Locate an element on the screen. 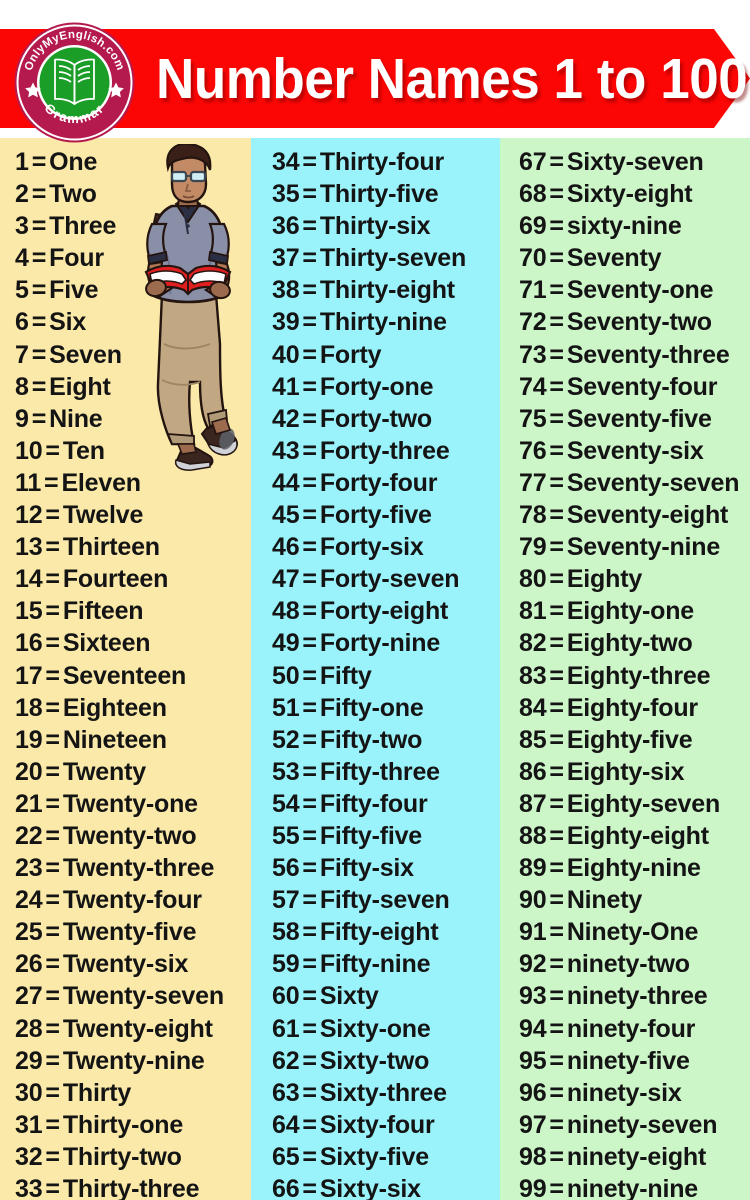 The image size is (750, 1200). number-row: 91 = Ninety-One is located at coordinates (625, 932).